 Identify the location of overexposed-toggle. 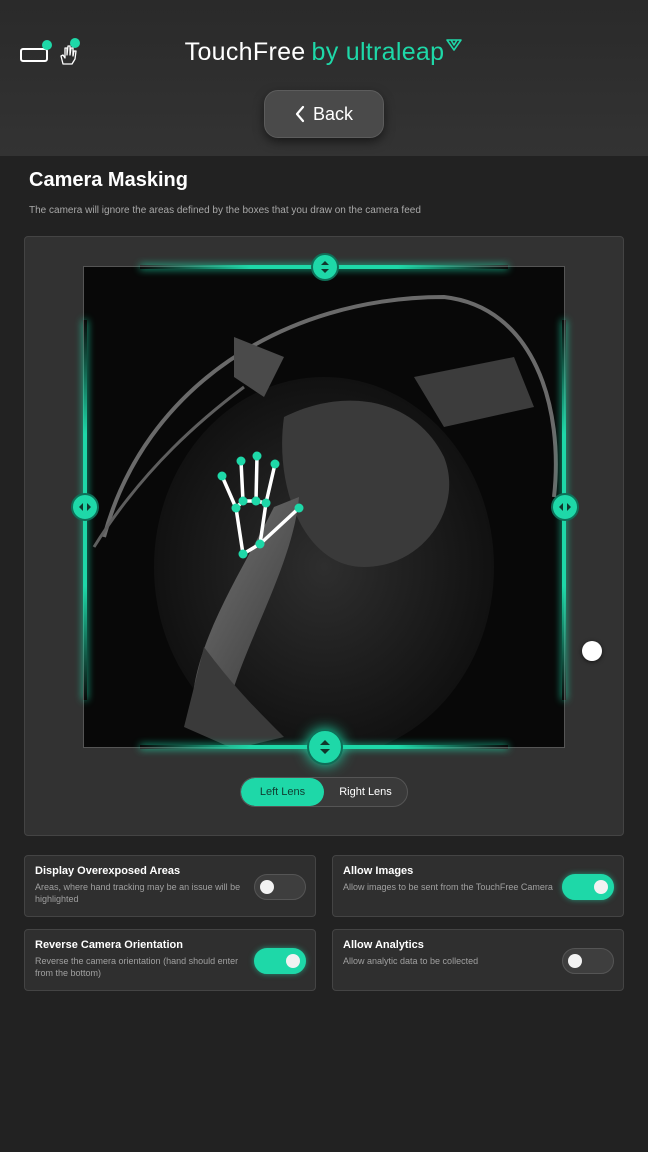
(280, 887).